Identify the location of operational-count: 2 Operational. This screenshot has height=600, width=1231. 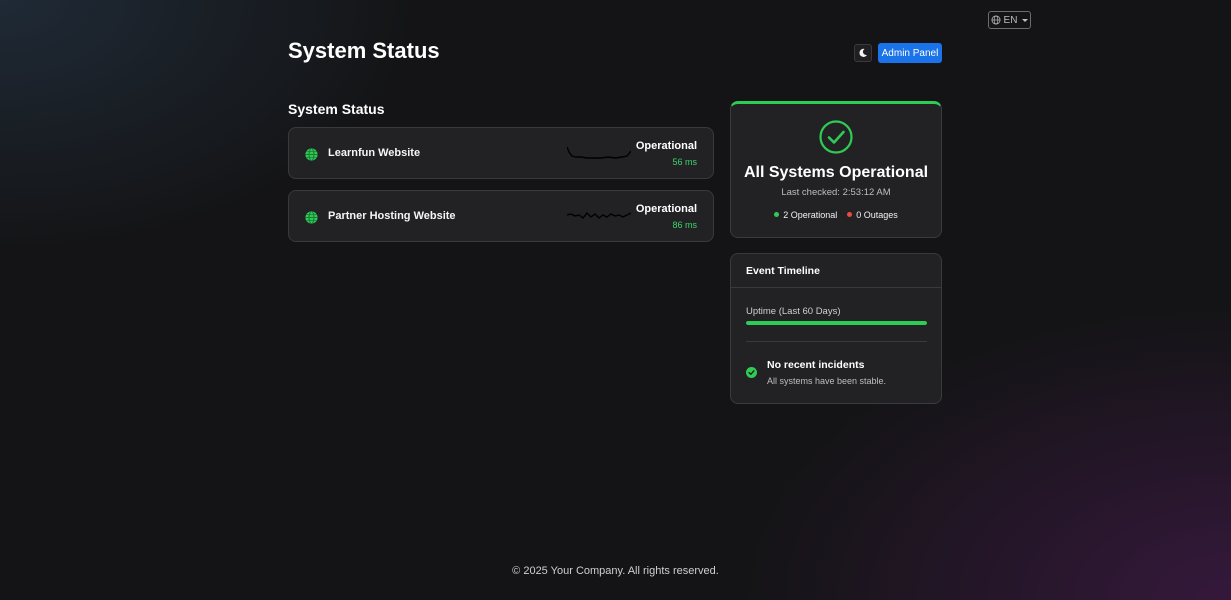
(805, 215).